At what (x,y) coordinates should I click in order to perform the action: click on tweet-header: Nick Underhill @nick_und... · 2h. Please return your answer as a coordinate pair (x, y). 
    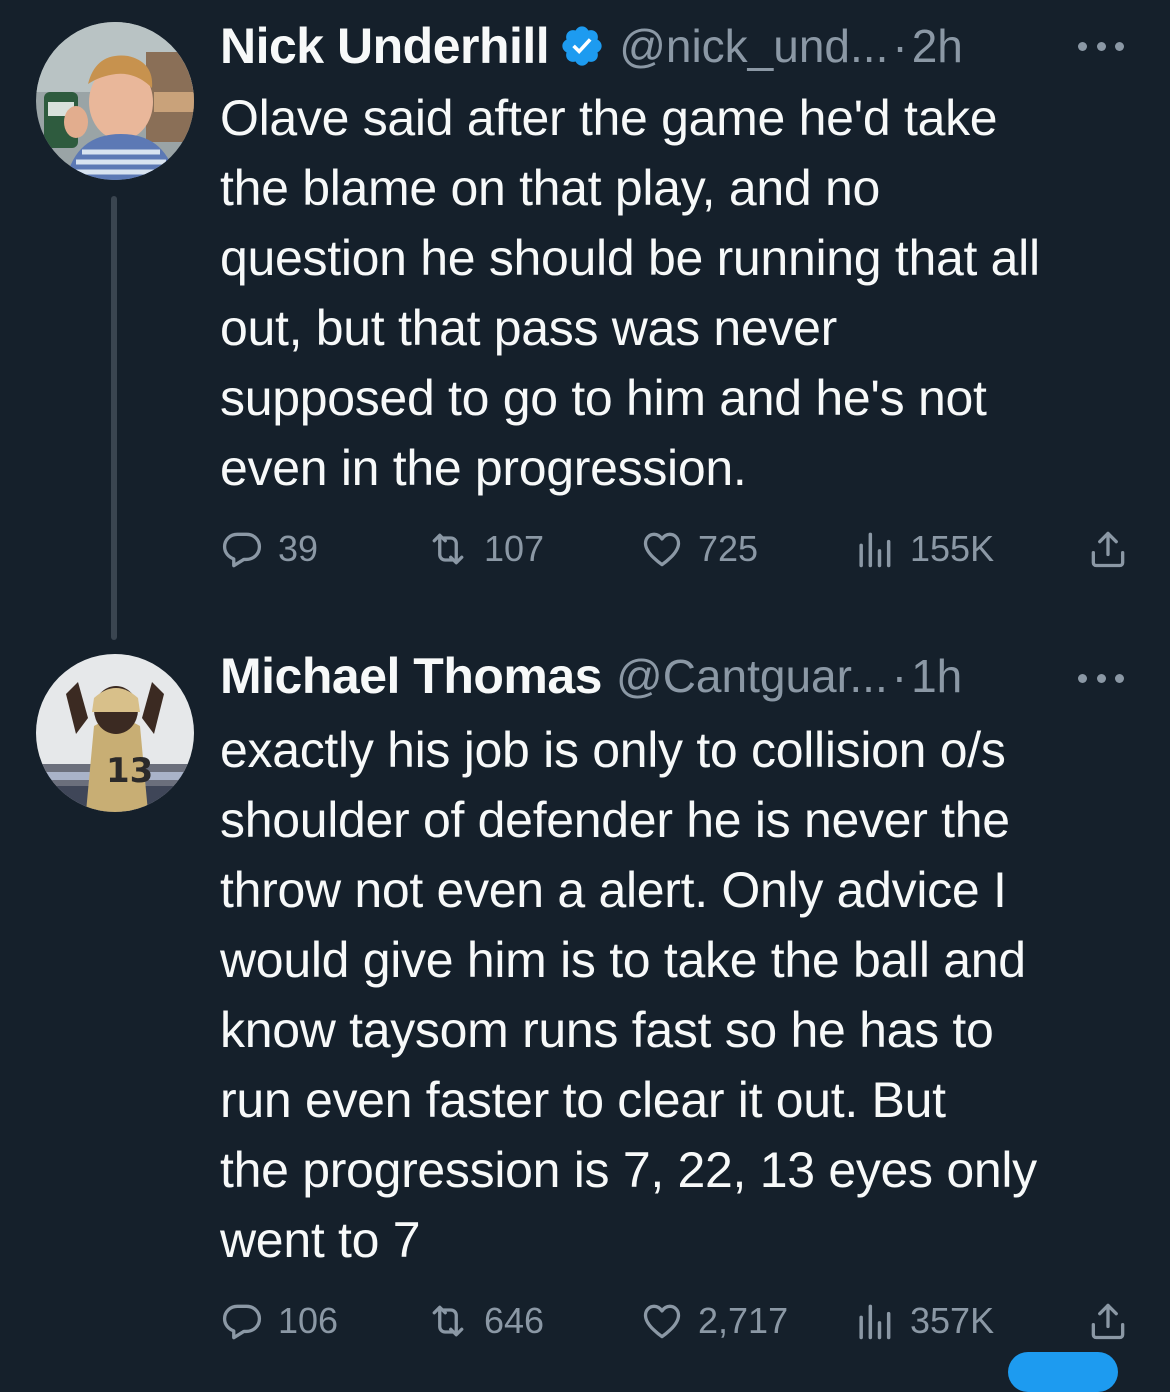
    Looking at the image, I should click on (675, 46).